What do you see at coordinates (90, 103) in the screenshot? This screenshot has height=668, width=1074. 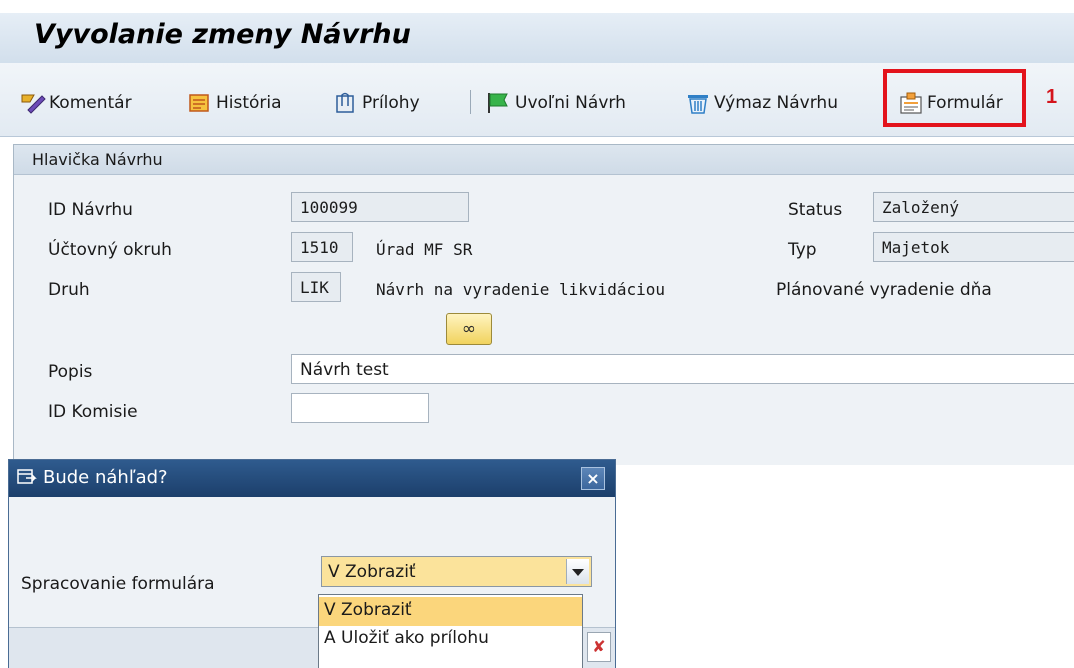 I see `comment-label: Komentár` at bounding box center [90, 103].